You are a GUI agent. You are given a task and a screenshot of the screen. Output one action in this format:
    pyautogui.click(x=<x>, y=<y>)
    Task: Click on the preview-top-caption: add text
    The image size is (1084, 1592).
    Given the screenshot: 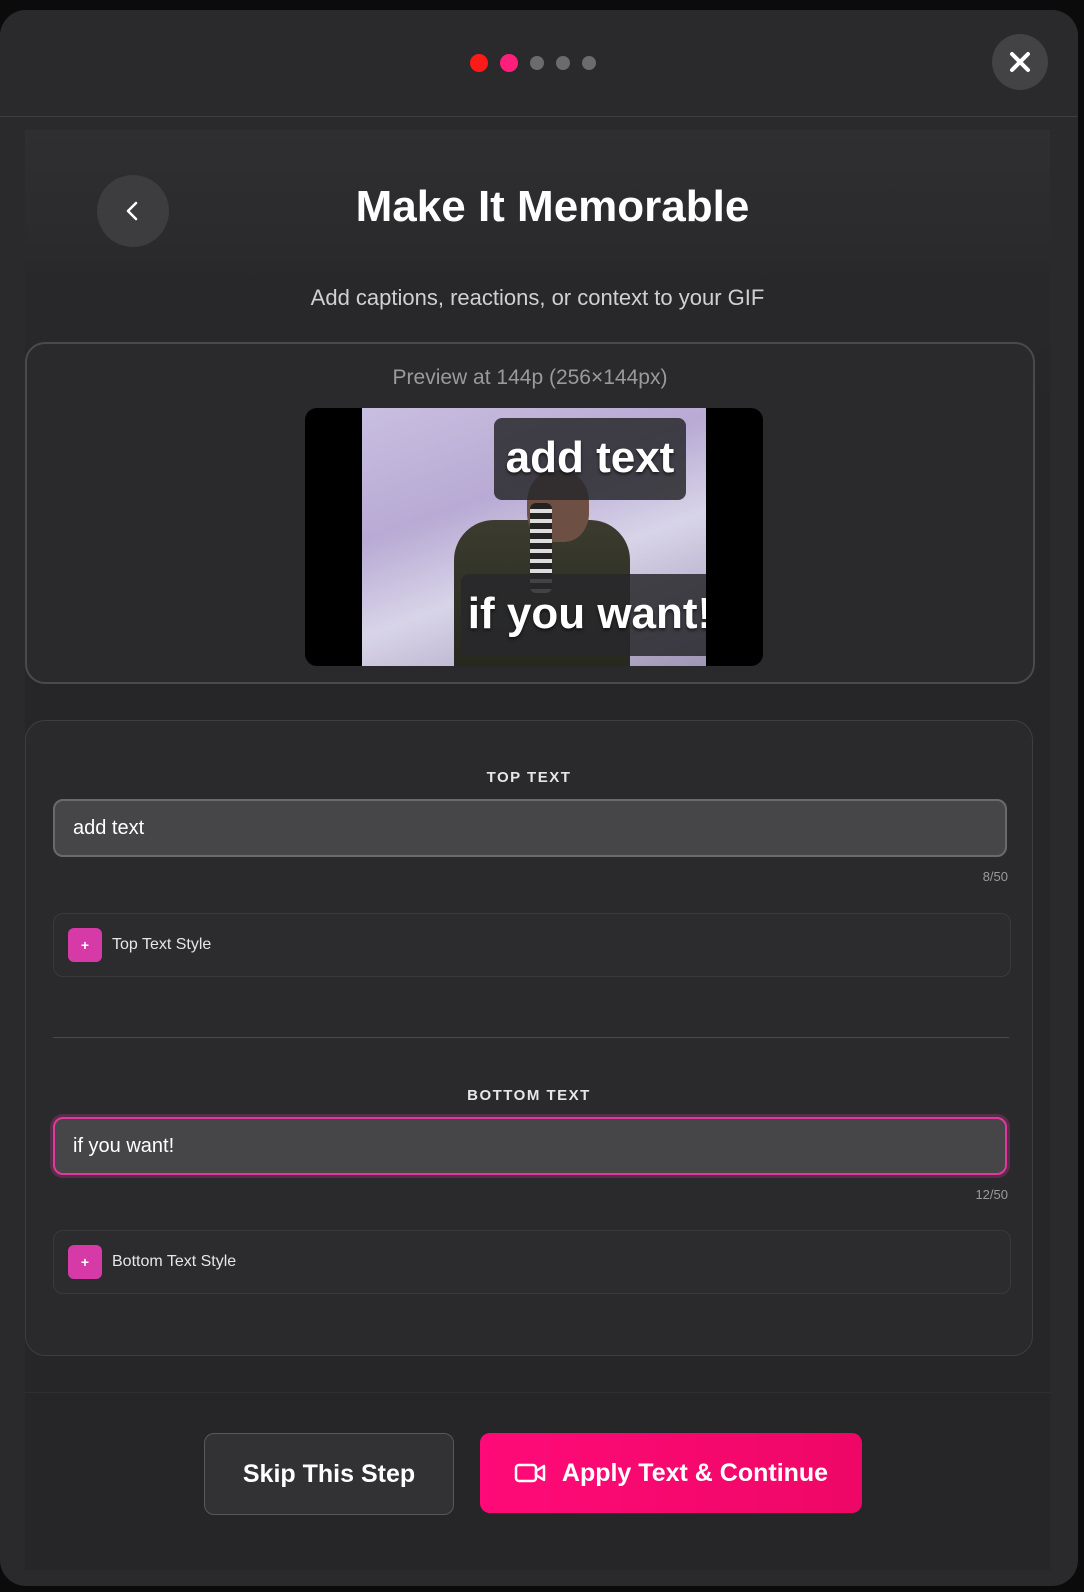 What is the action you would take?
    pyautogui.click(x=590, y=459)
    